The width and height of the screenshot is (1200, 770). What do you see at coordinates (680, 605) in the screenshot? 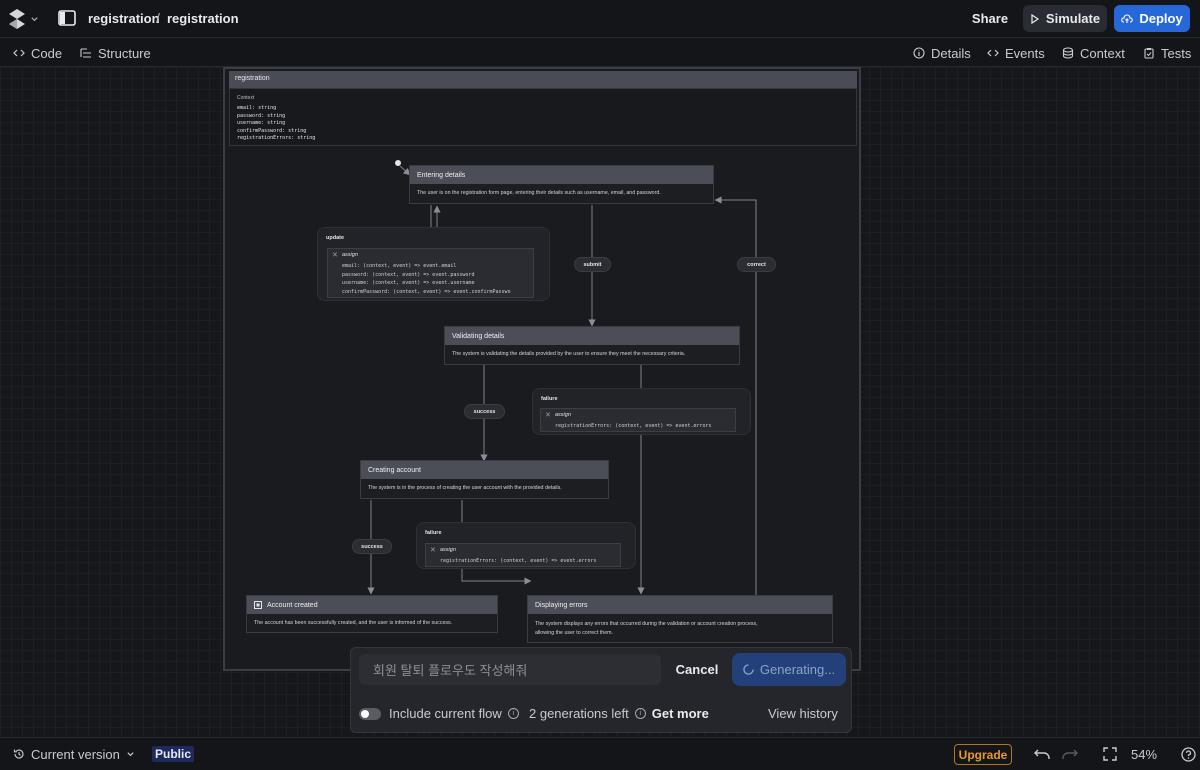
I see `state-title: Displaying errors` at bounding box center [680, 605].